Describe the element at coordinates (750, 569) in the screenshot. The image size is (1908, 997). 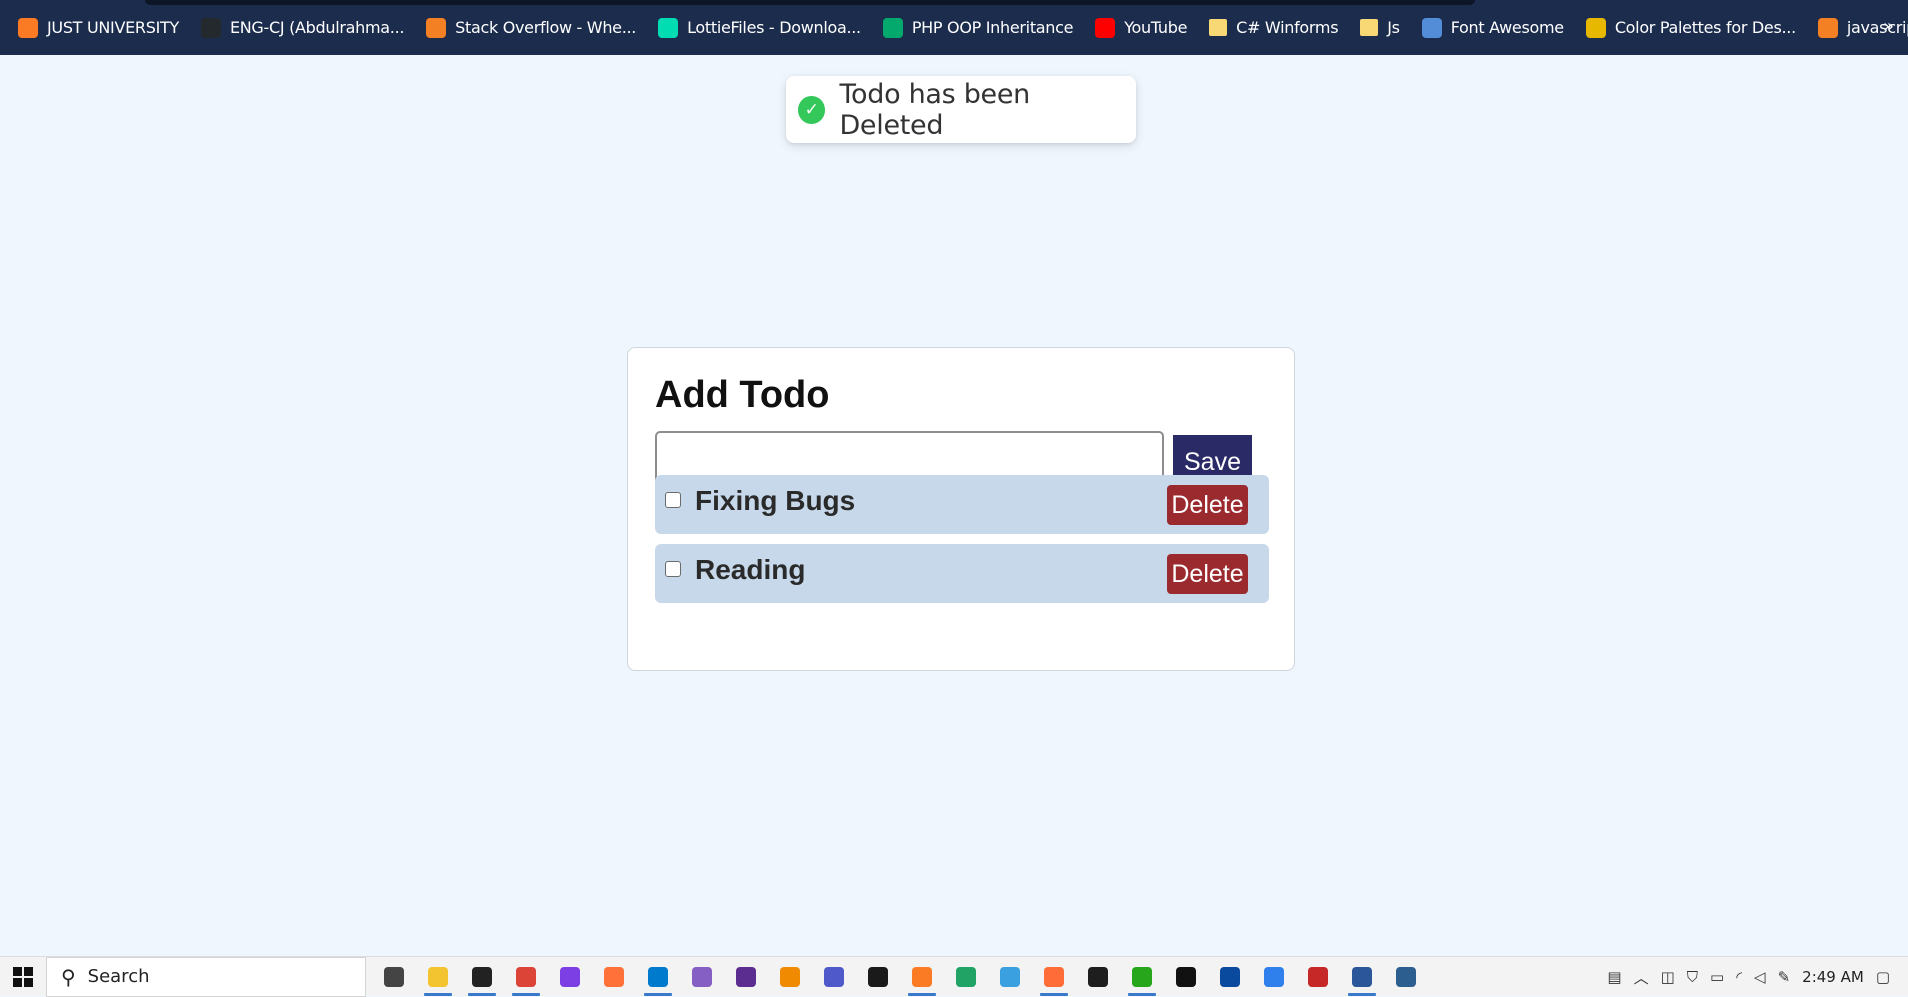
I see `todo-label: Reading` at that location.